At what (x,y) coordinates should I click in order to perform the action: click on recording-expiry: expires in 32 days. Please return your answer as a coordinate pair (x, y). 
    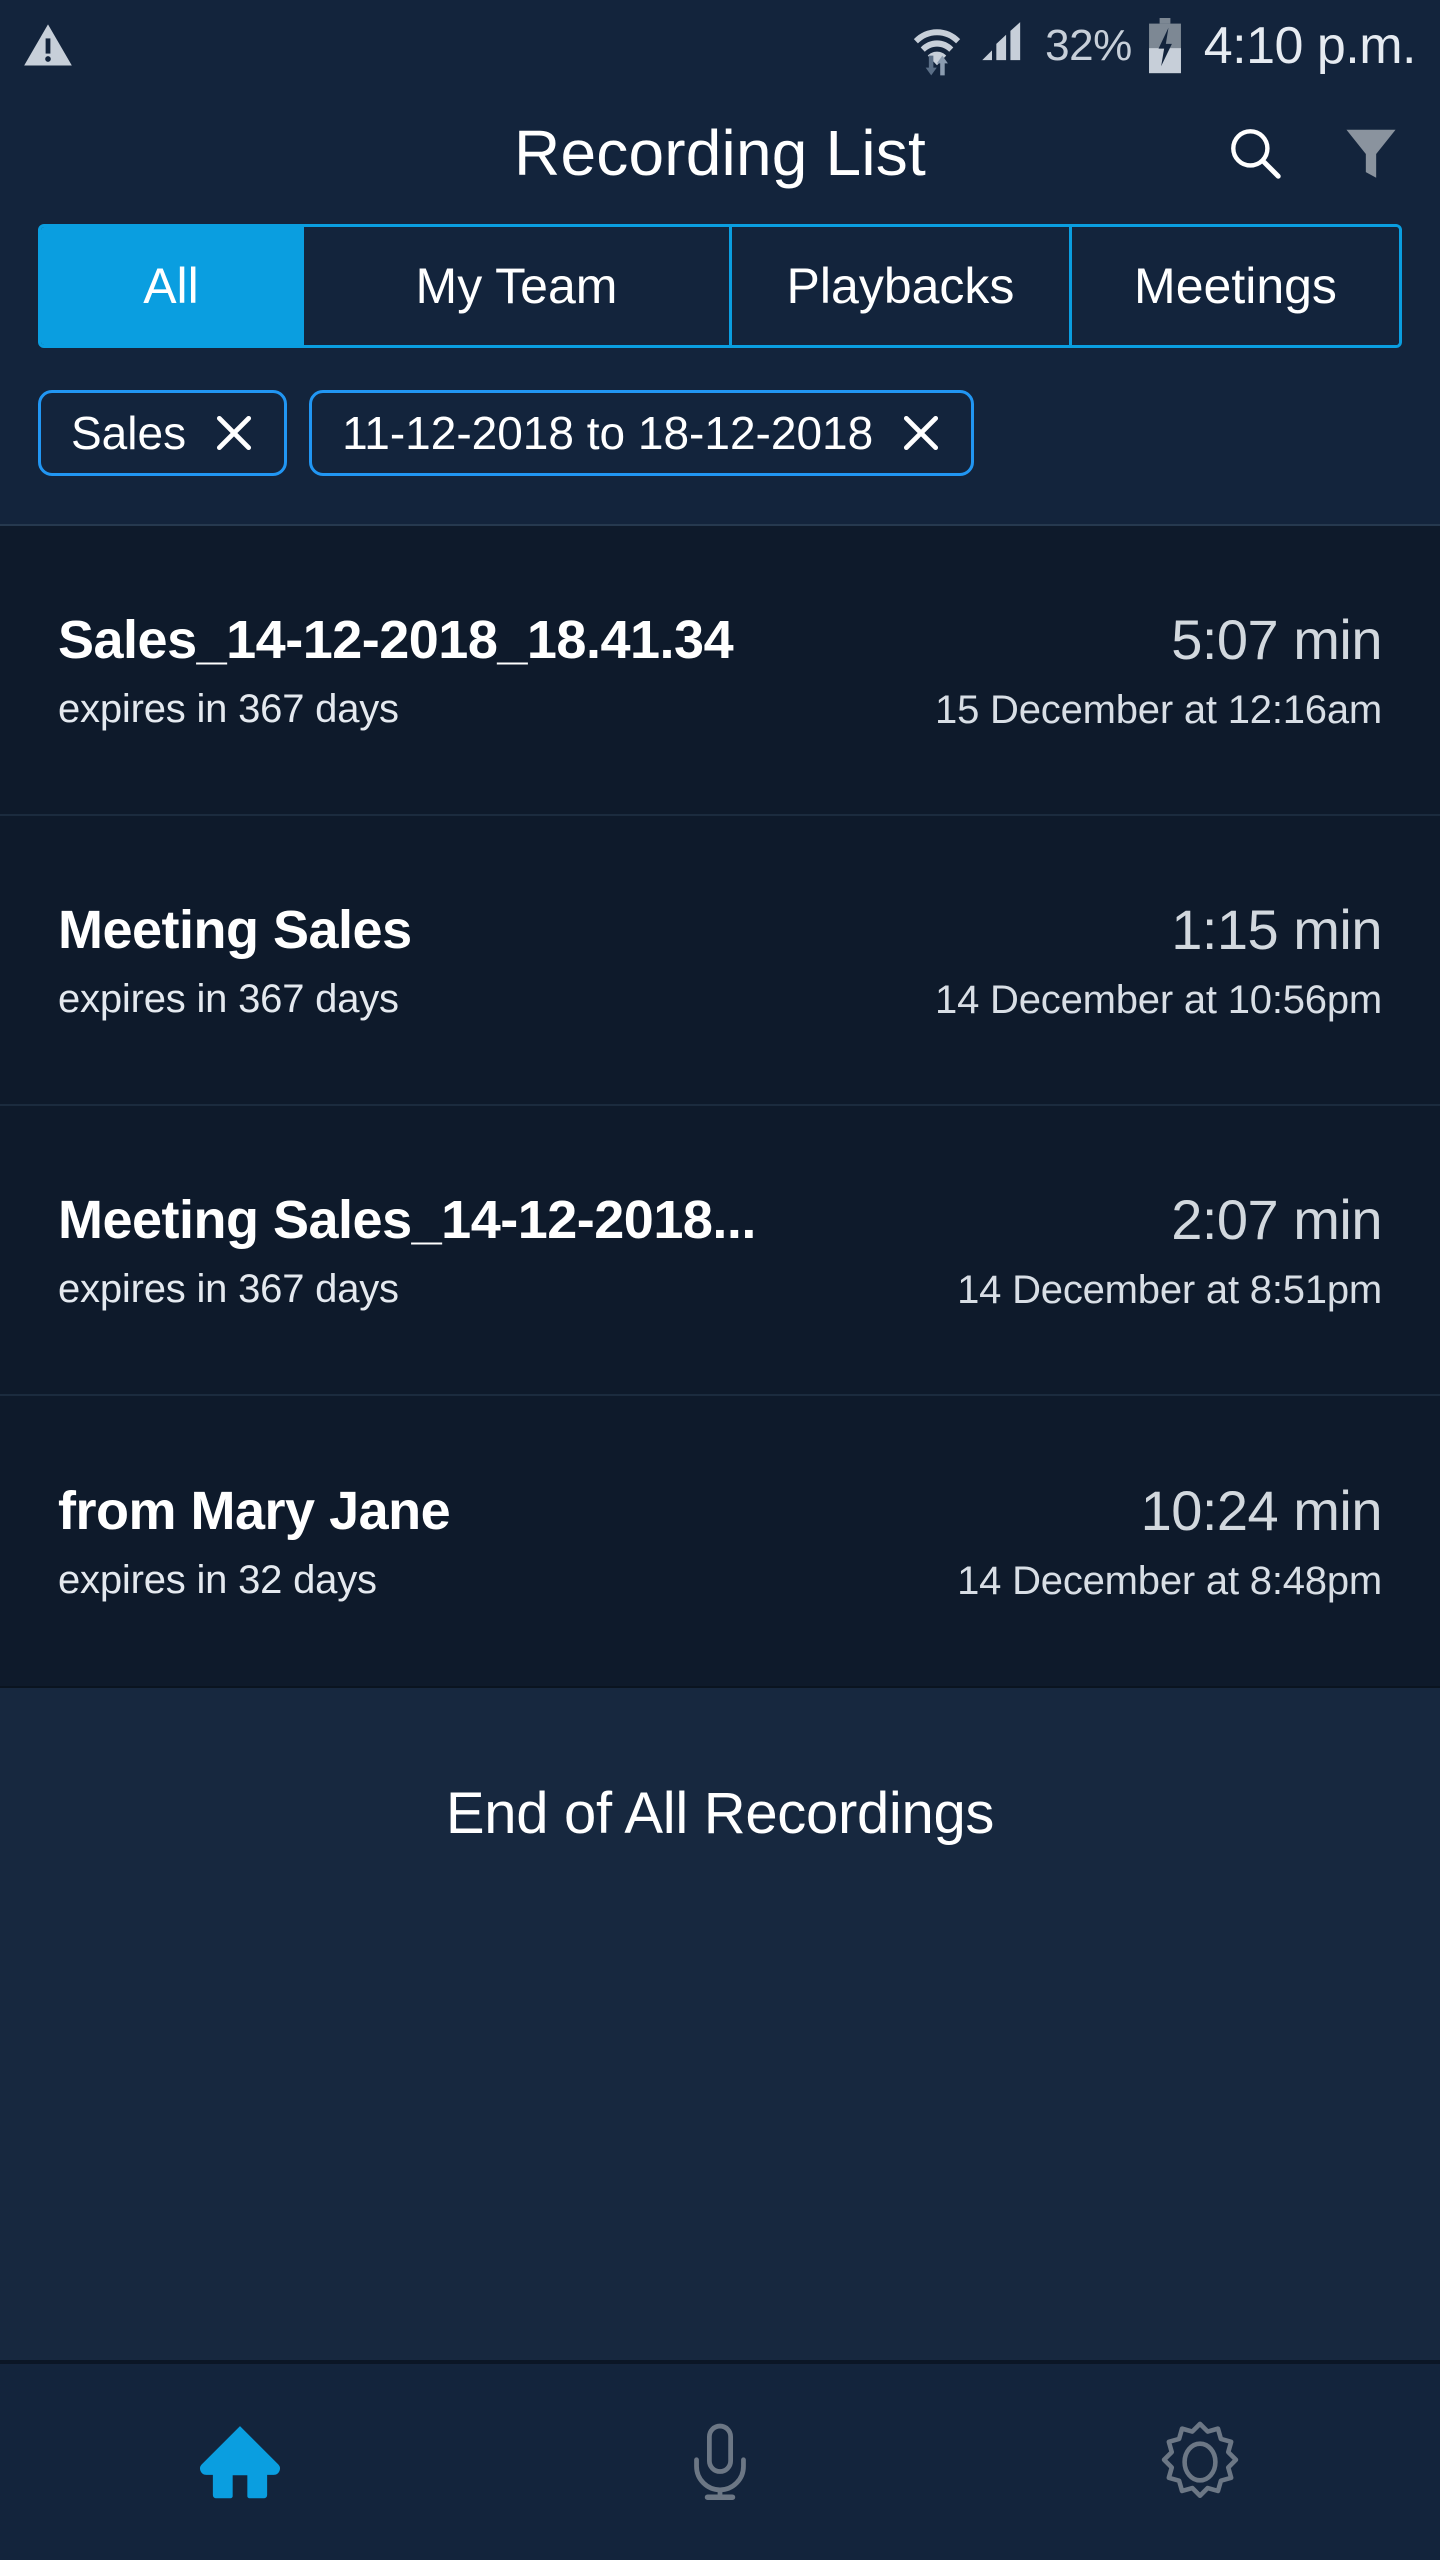
    Looking at the image, I should click on (217, 1579).